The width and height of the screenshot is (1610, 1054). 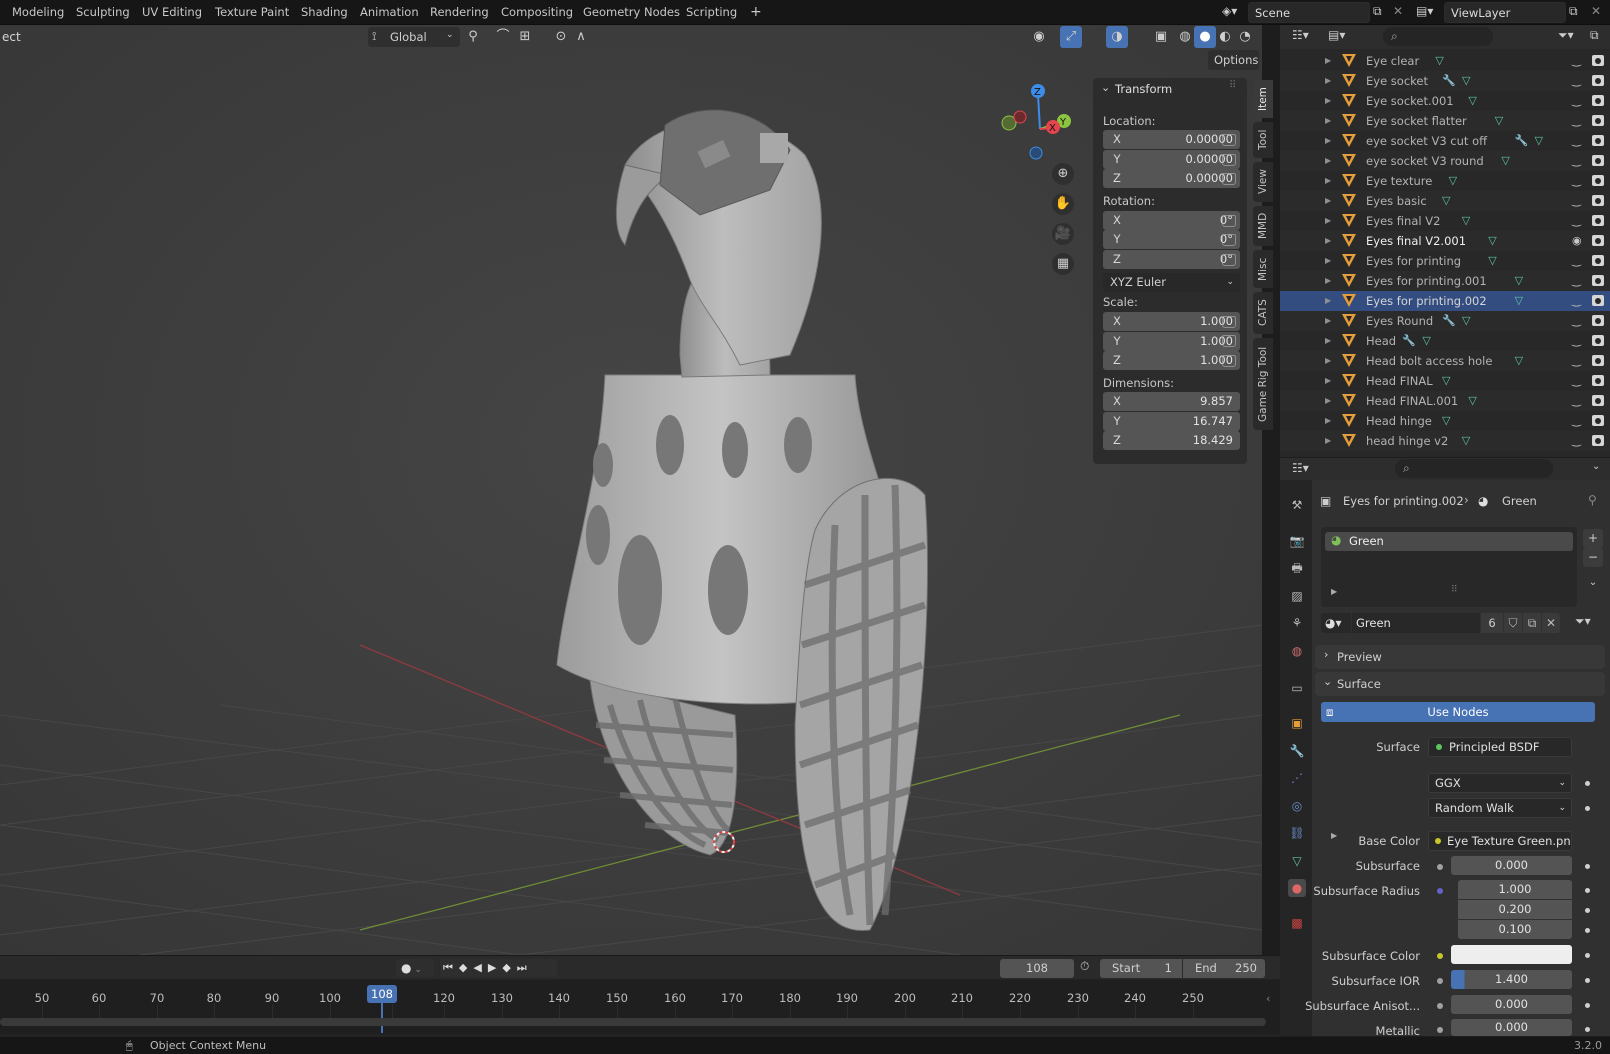 What do you see at coordinates (459, 12) in the screenshot?
I see `tab-rendering: Rendering` at bounding box center [459, 12].